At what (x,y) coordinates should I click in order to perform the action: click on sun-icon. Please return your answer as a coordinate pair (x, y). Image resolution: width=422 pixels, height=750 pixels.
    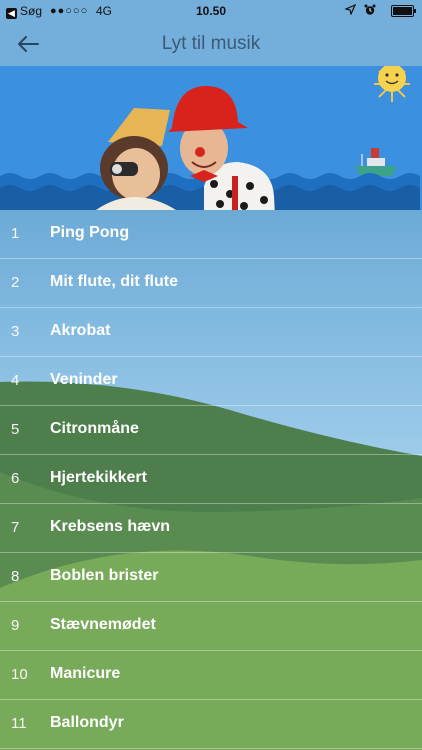
    Looking at the image, I should click on (392, 84).